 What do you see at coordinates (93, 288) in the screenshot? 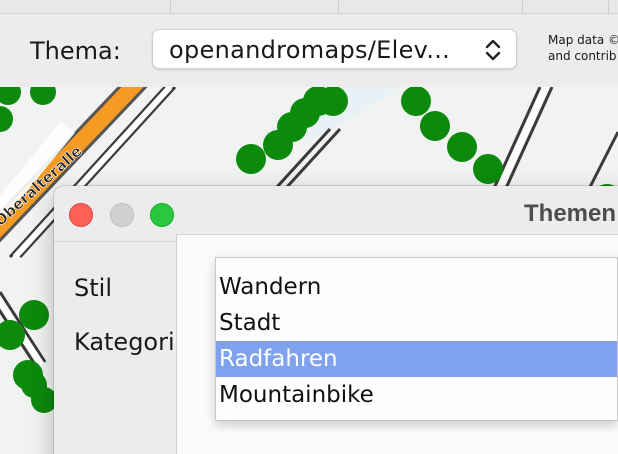
I see `style-label: Stil` at bounding box center [93, 288].